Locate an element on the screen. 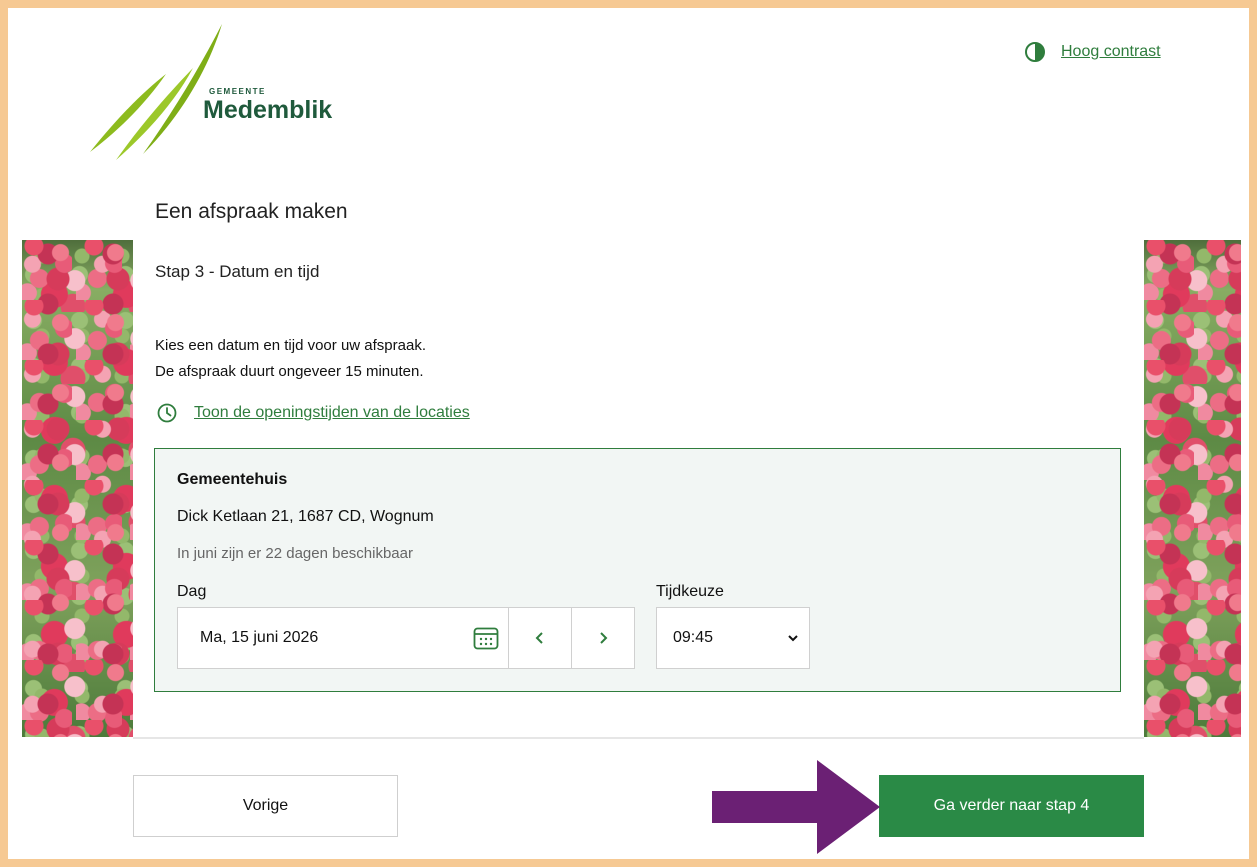  calendar-icon is located at coordinates (486, 638).